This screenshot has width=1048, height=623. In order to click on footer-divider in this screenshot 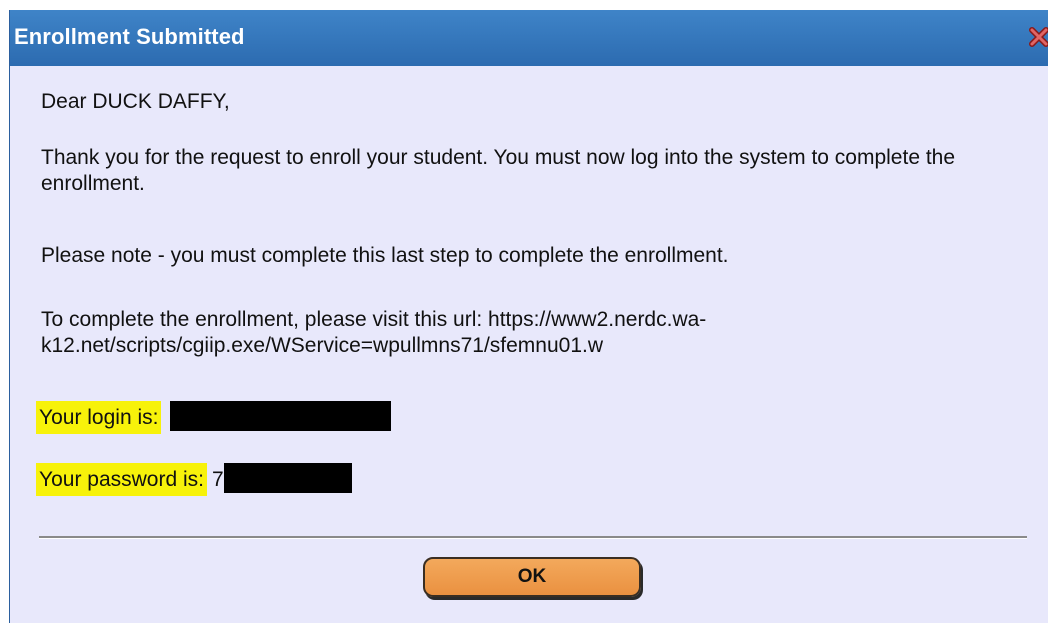, I will do `click(533, 537)`.